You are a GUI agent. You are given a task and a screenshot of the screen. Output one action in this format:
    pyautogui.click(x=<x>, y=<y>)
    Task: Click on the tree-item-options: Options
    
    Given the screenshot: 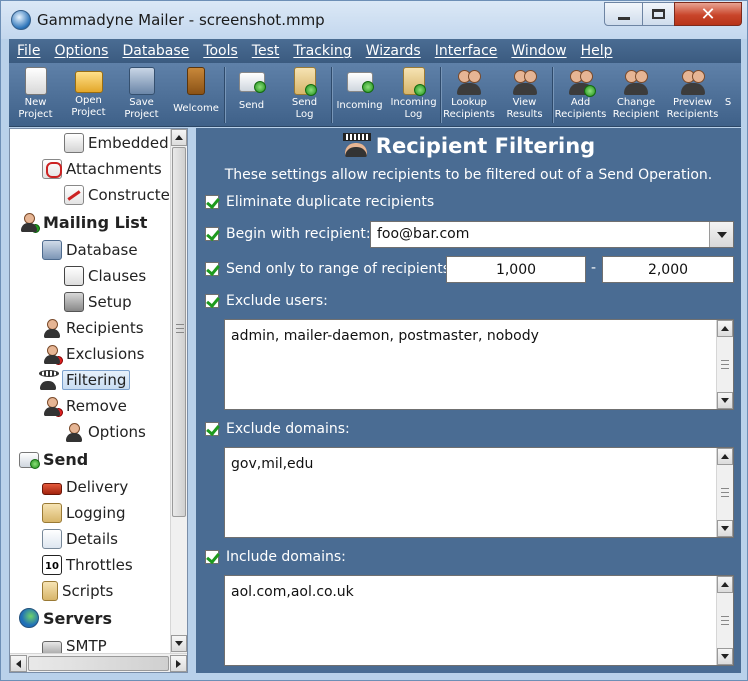 What is the action you would take?
    pyautogui.click(x=105, y=432)
    